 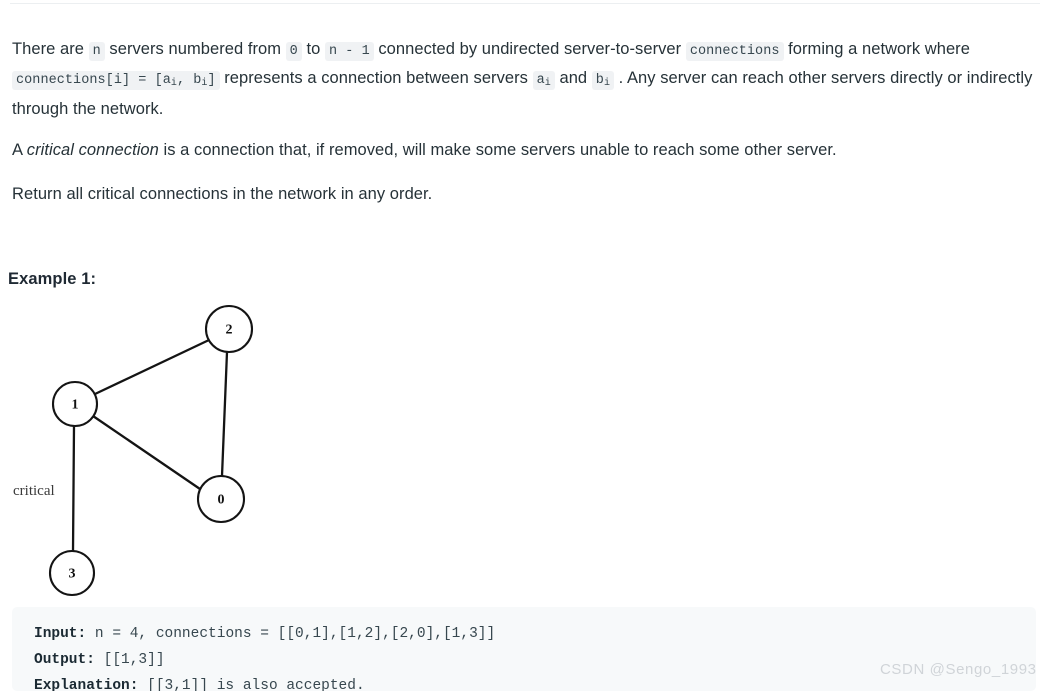 I want to click on top-divider, so click(x=525, y=3).